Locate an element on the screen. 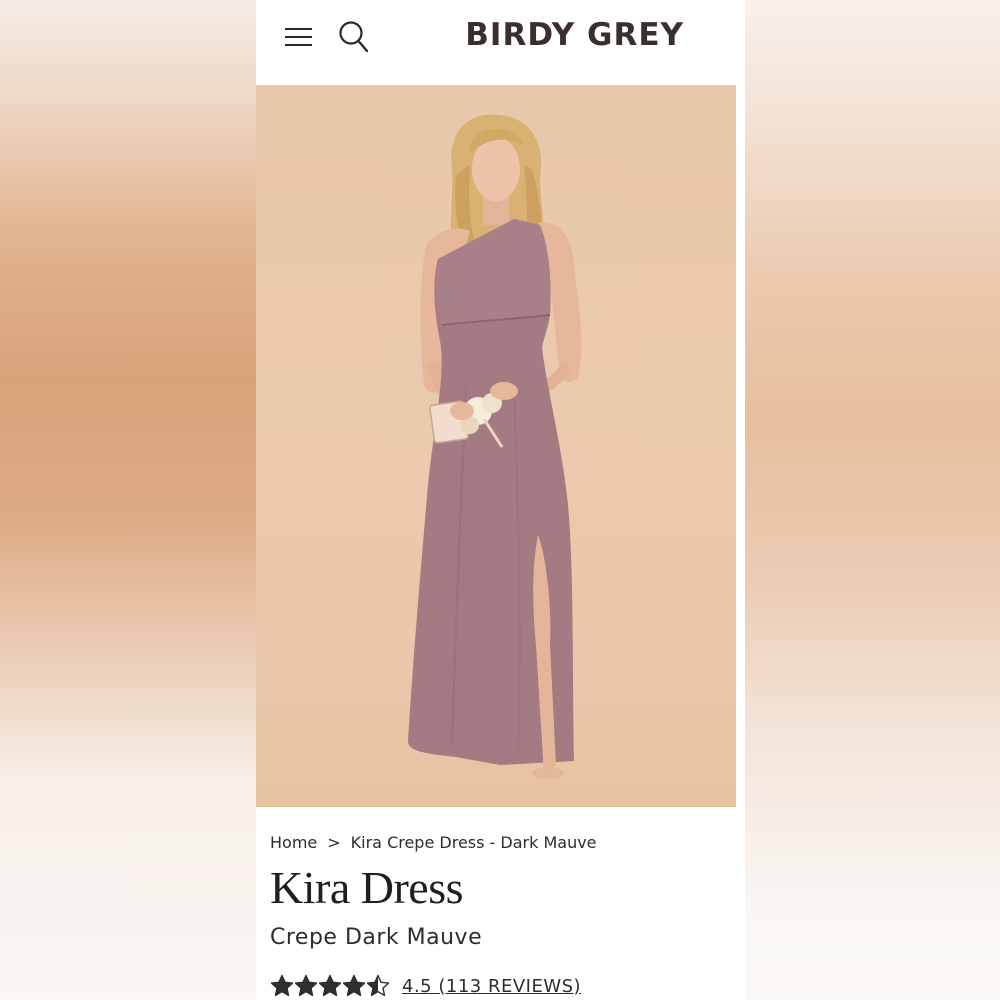 This screenshot has height=1000, width=1000. breadcrumb-current-link: Kira Crepe Dress - Dark Mauve is located at coordinates (474, 842).